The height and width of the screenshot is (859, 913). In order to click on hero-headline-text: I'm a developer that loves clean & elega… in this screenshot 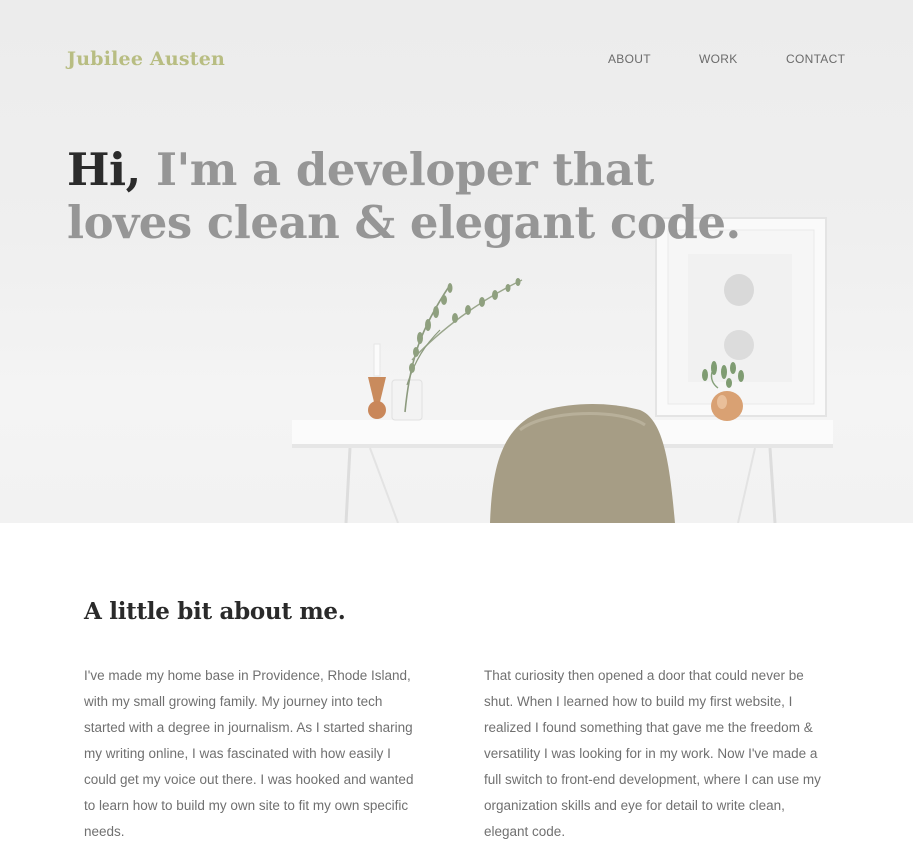, I will do `click(404, 196)`.